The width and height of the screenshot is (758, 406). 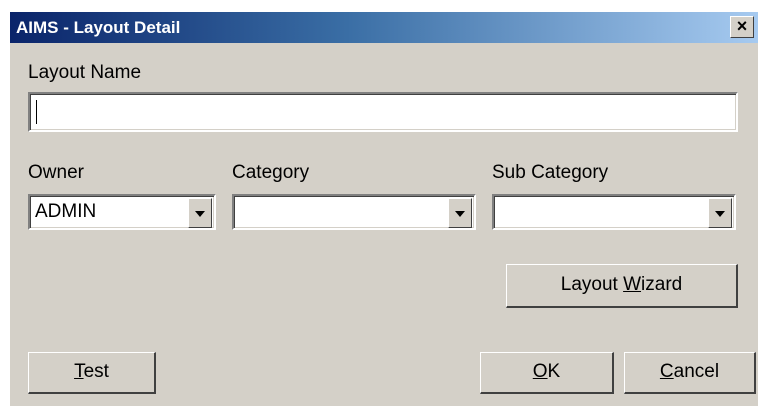 I want to click on close-icon: ×, so click(x=742, y=26).